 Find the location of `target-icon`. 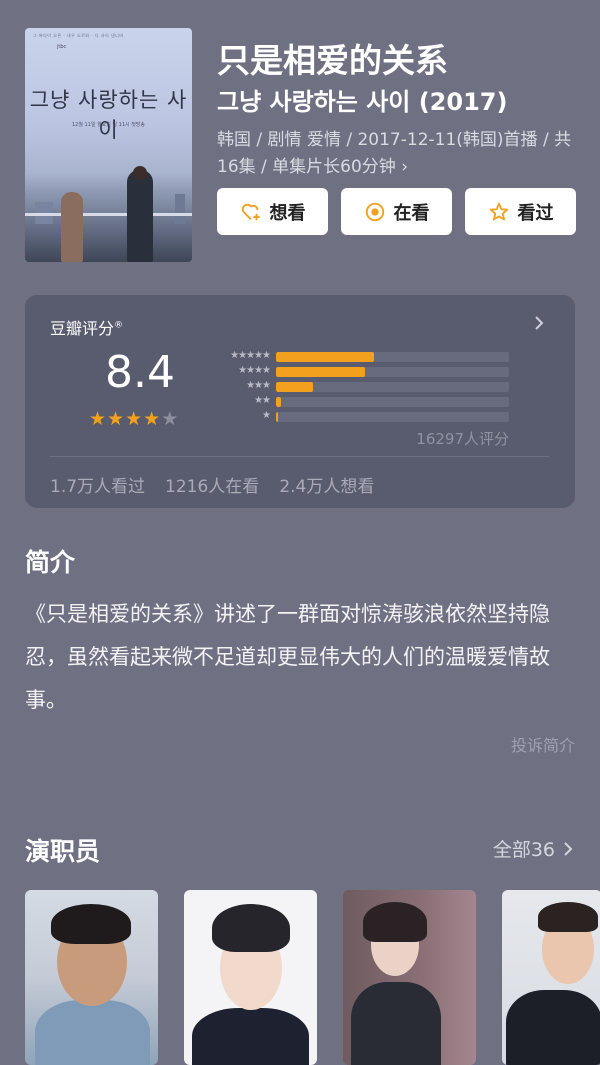

target-icon is located at coordinates (374, 211).